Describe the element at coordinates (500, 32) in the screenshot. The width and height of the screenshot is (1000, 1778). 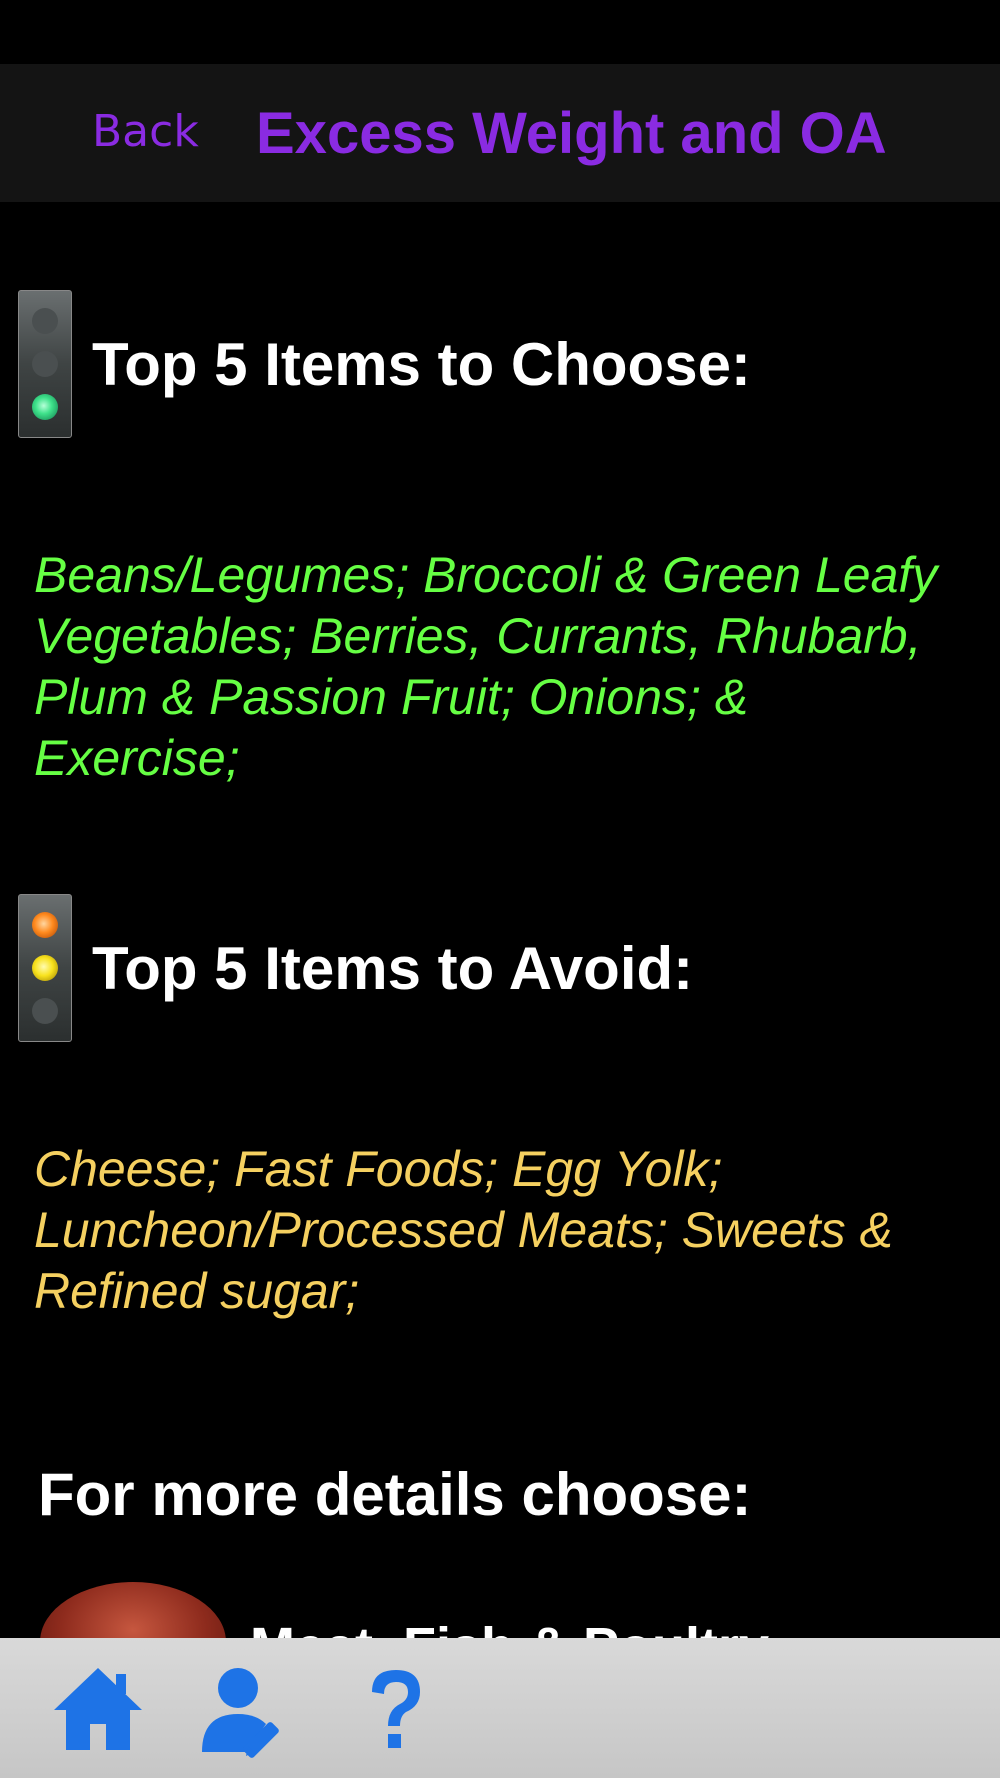
I see `status-bar` at that location.